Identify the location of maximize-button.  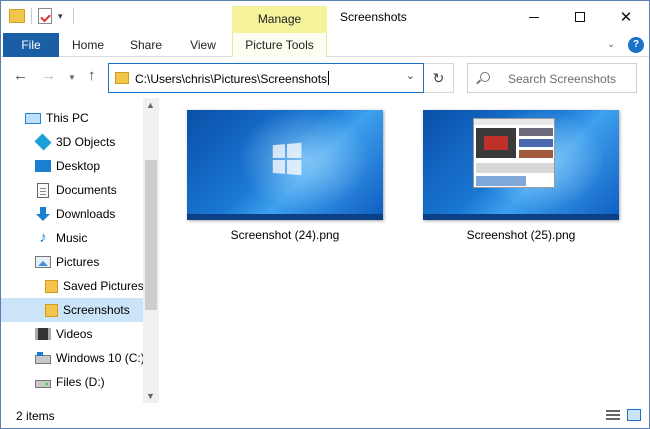
(580, 17).